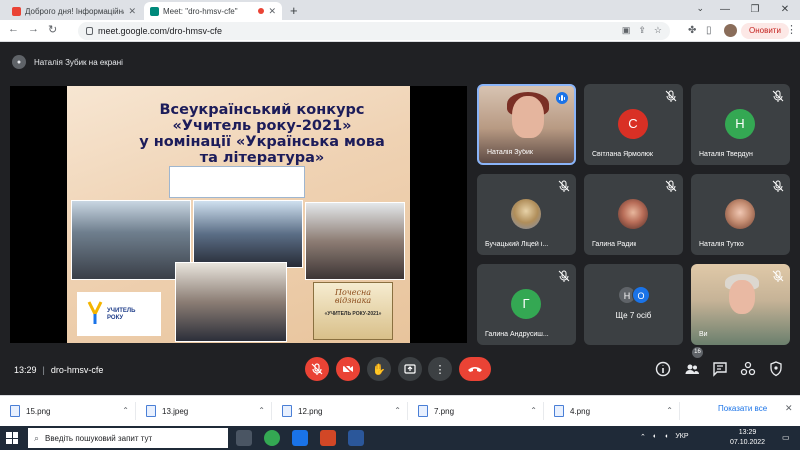 The height and width of the screenshot is (450, 800). What do you see at coordinates (244, 438) in the screenshot?
I see `task-view-icon` at bounding box center [244, 438].